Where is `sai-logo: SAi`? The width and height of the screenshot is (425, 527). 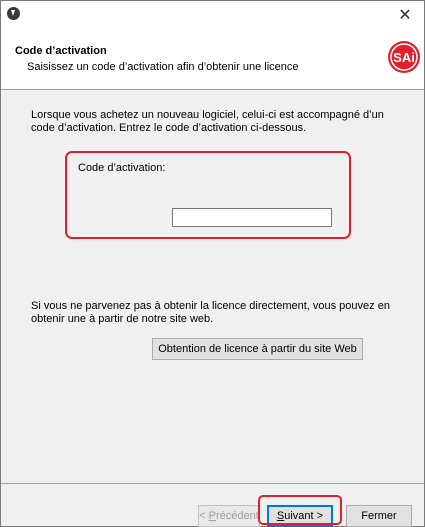 sai-logo: SAi is located at coordinates (404, 57).